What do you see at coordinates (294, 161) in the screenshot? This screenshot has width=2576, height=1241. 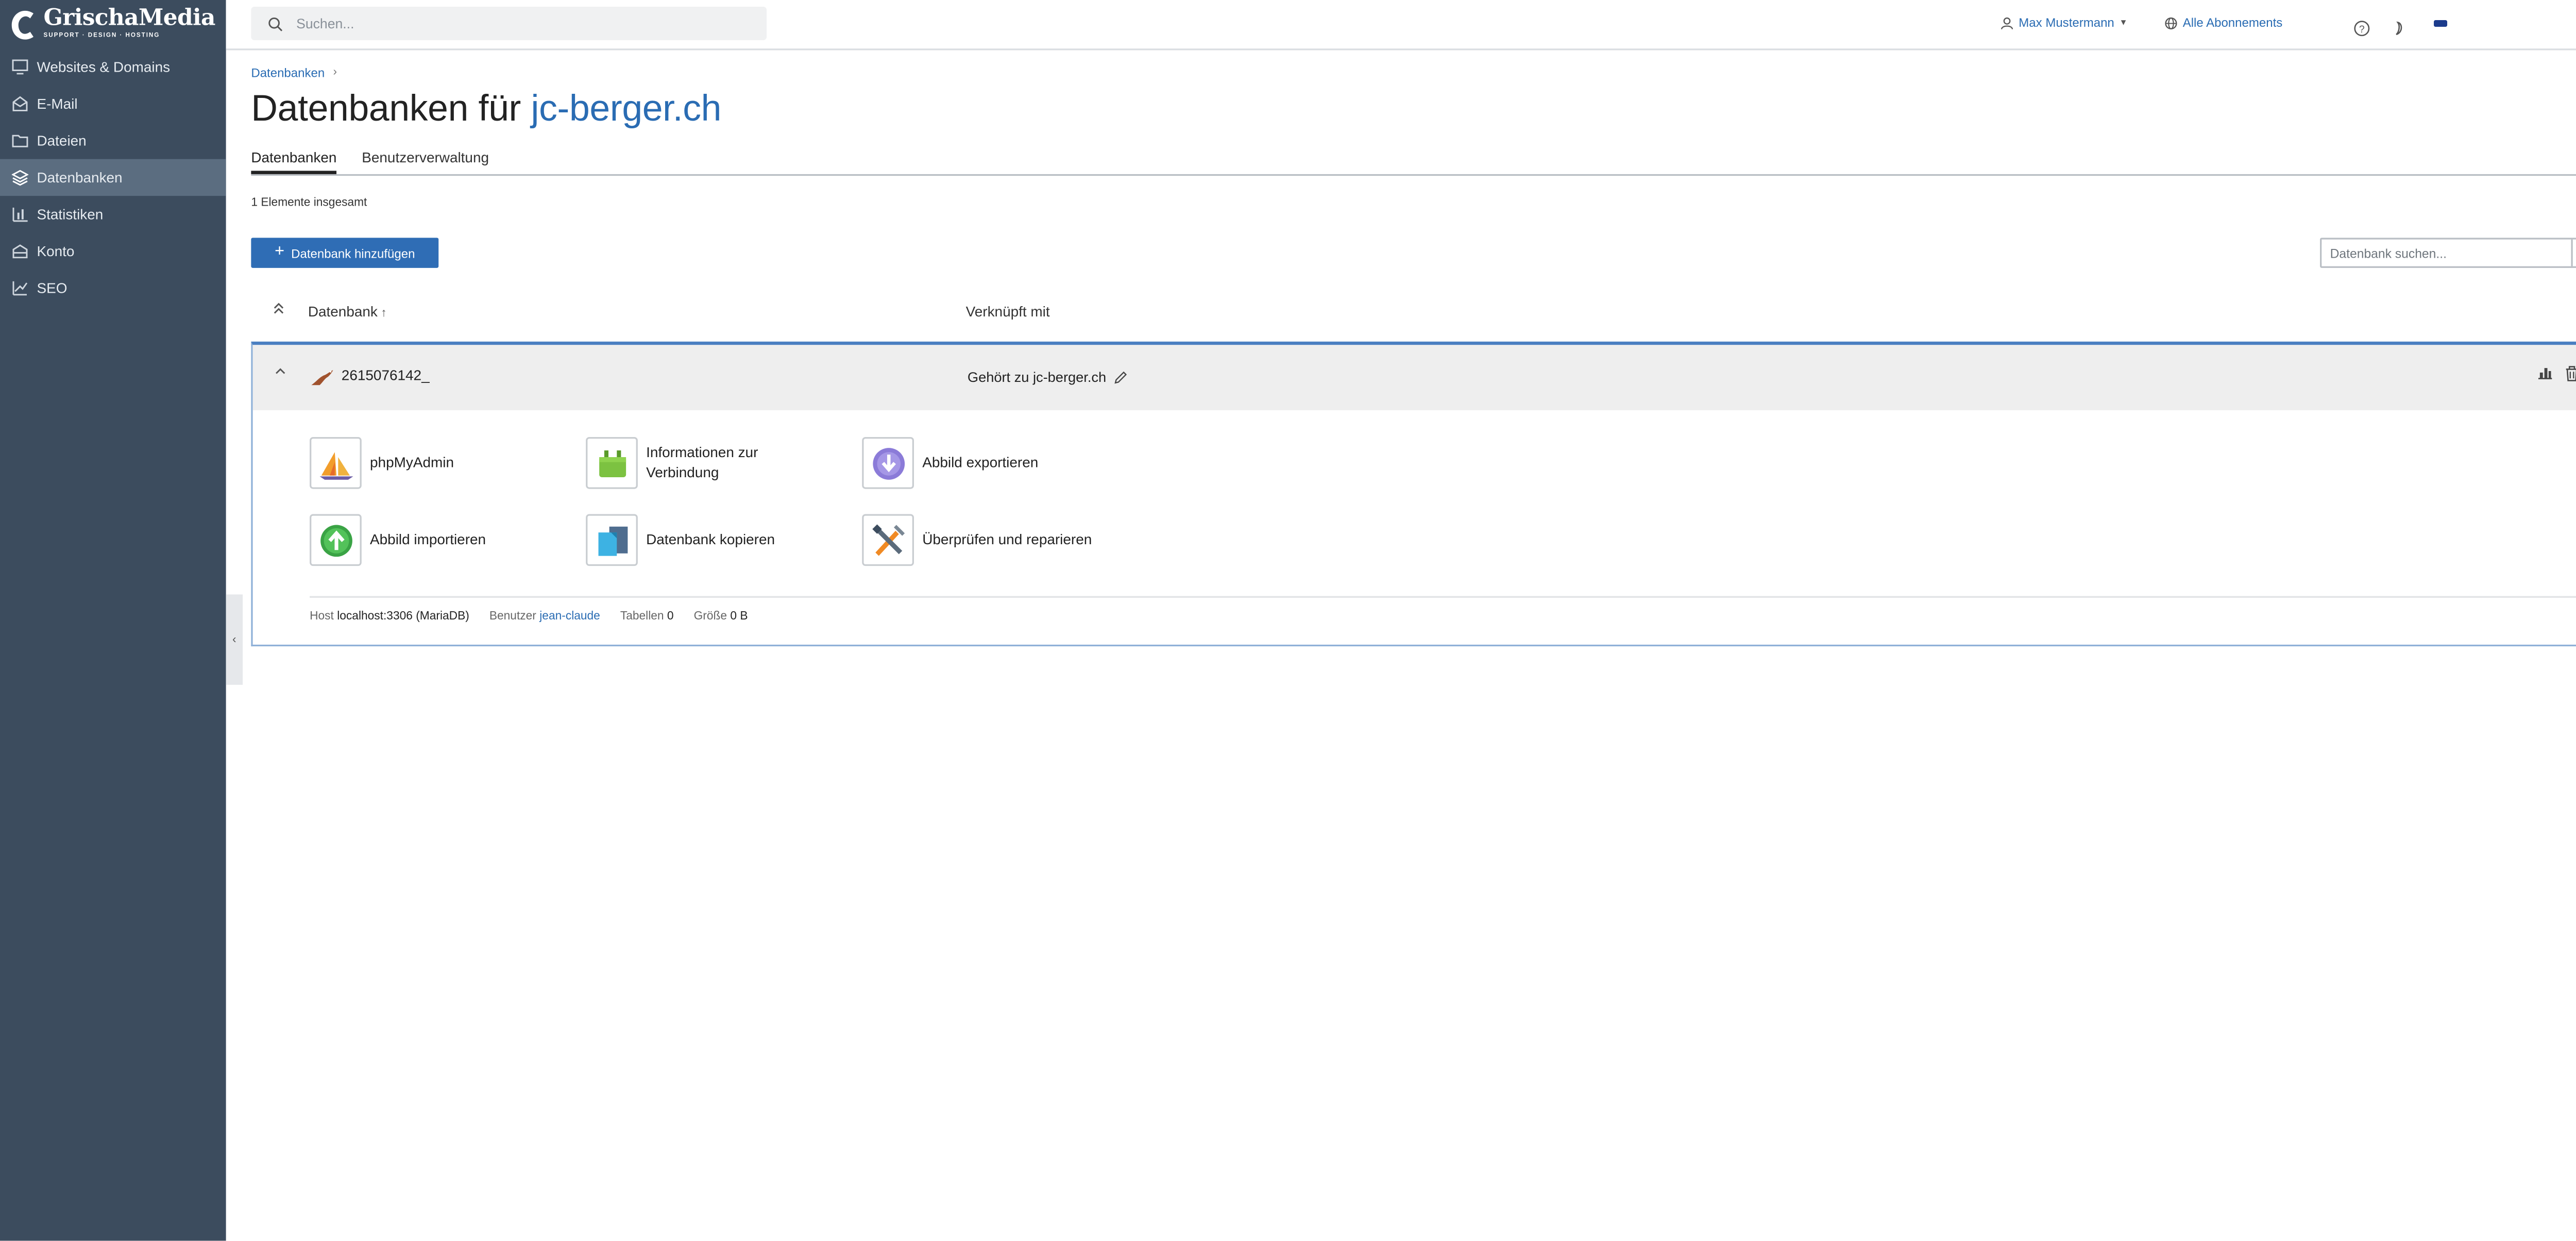 I see `tab-databases: Datenbanken` at bounding box center [294, 161].